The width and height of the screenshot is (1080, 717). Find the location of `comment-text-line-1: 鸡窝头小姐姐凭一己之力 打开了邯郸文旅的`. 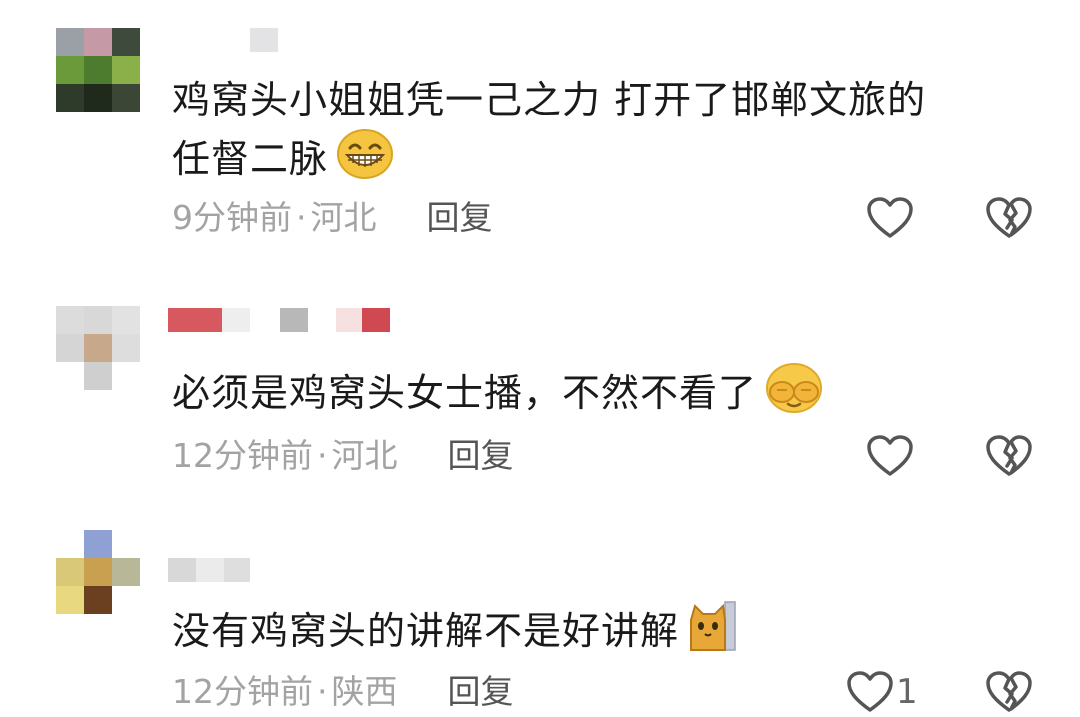

comment-text-line-1: 鸡窝头小姐姐凭一己之力 打开了邯郸文旅的 is located at coordinates (549, 100).